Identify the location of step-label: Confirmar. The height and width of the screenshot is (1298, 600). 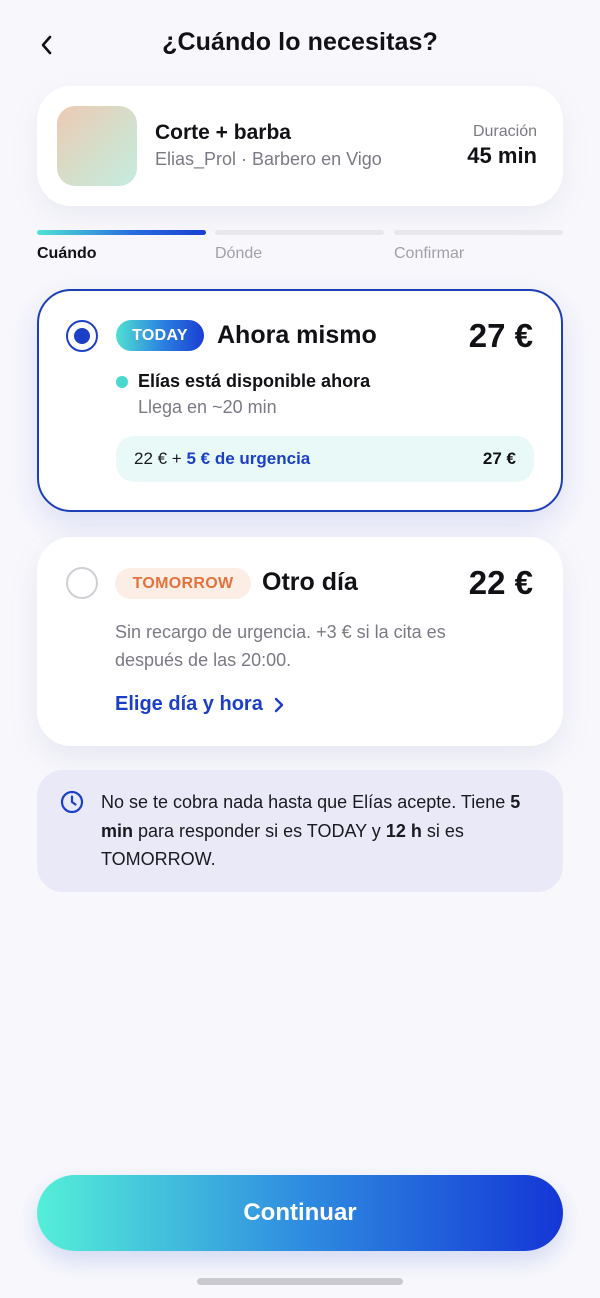
(429, 253).